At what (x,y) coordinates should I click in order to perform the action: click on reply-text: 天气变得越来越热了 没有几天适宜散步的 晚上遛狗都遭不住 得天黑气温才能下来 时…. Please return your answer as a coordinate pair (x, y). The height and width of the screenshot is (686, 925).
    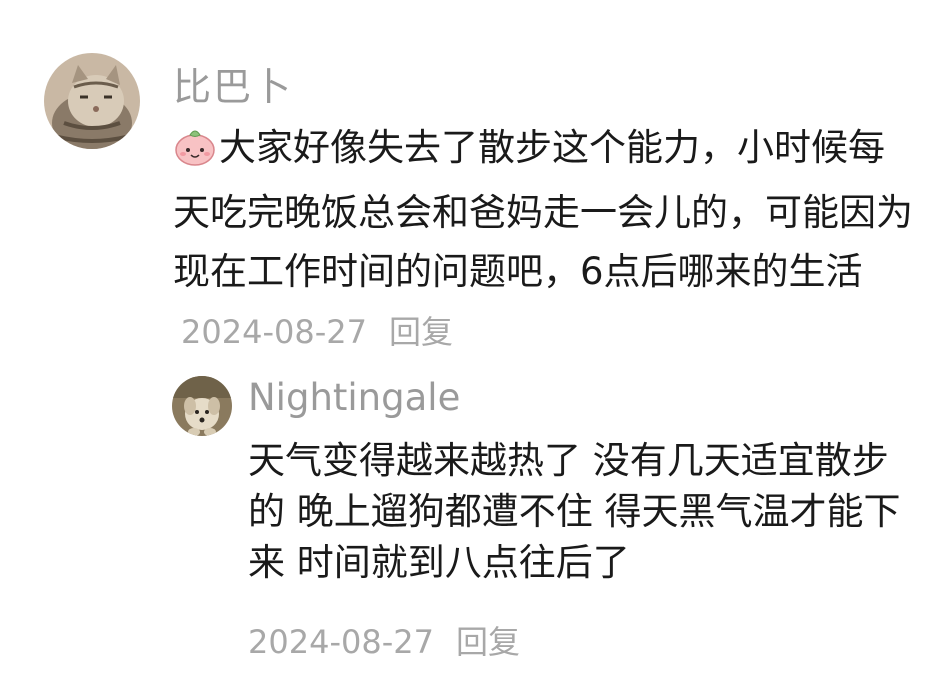
    Looking at the image, I should click on (574, 511).